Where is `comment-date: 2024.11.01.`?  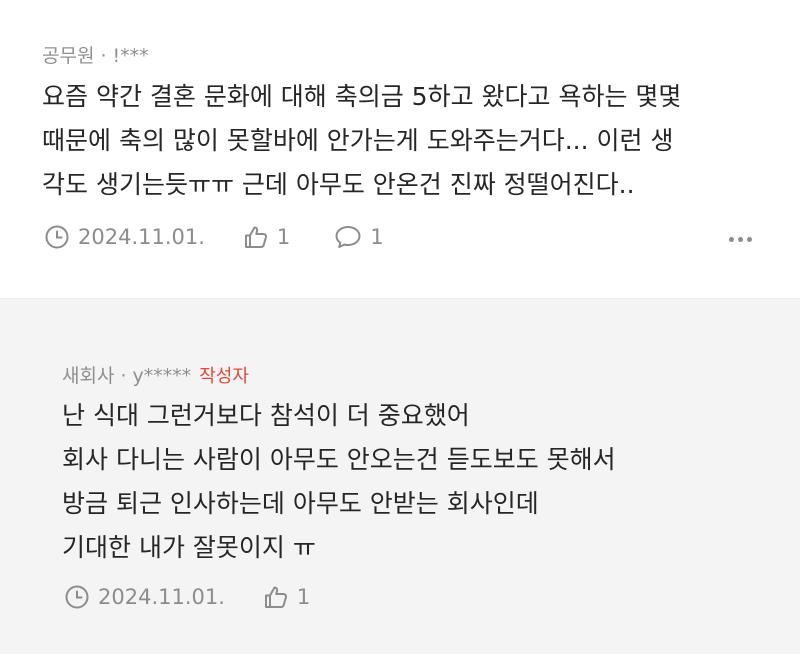 comment-date: 2024.11.01. is located at coordinates (124, 237).